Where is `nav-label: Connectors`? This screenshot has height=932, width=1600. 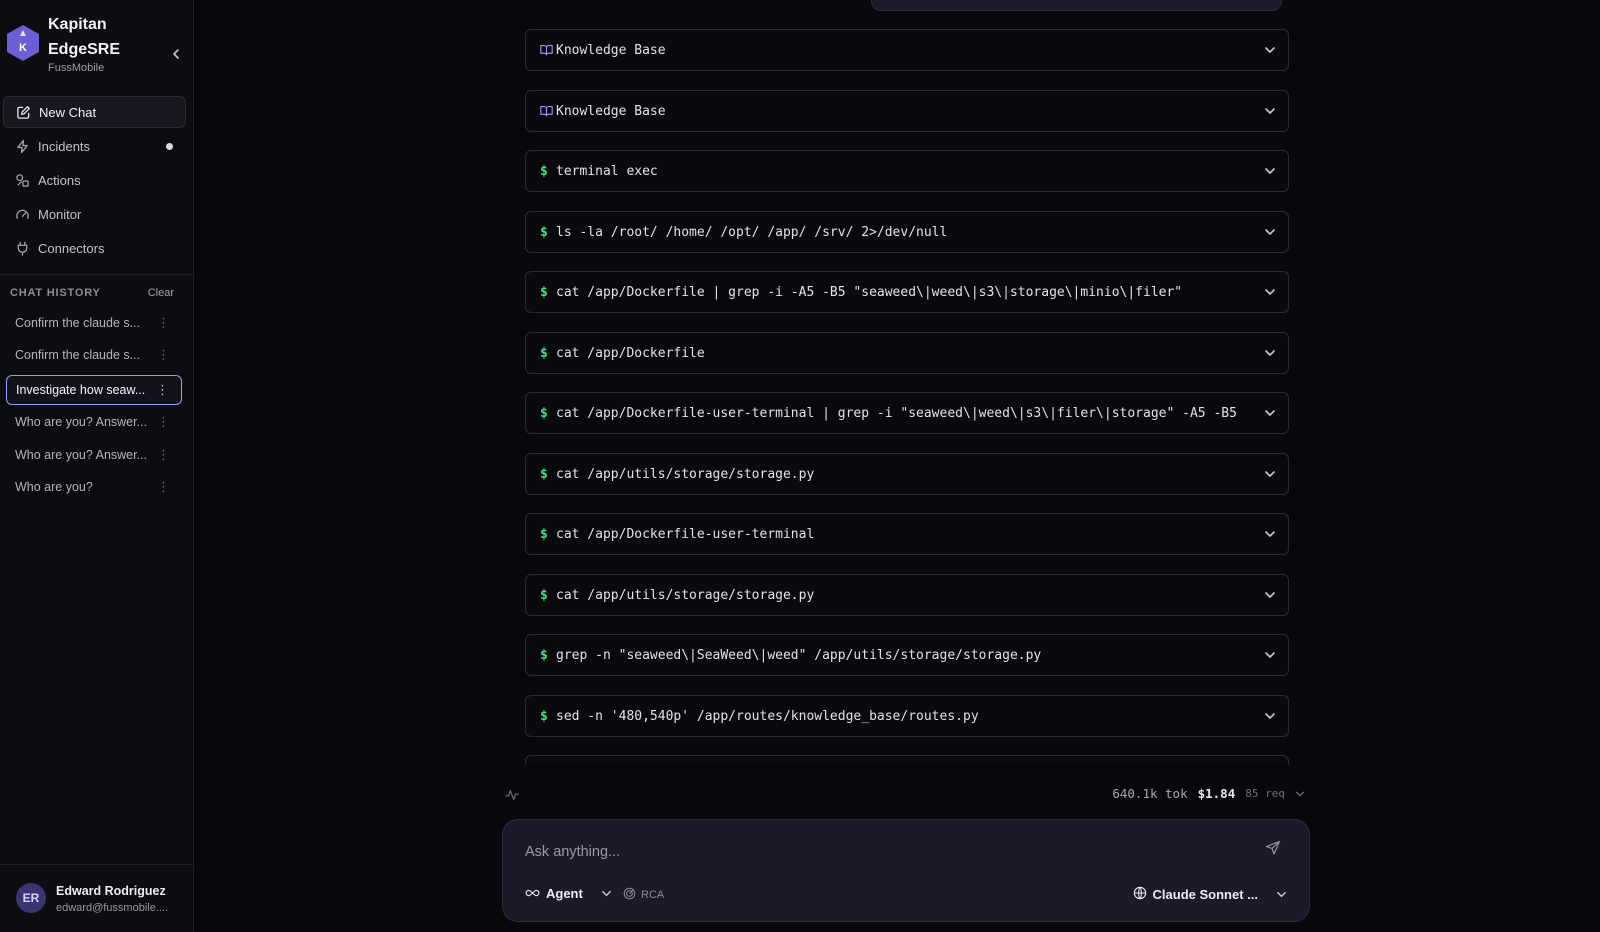
nav-label: Connectors is located at coordinates (71, 248).